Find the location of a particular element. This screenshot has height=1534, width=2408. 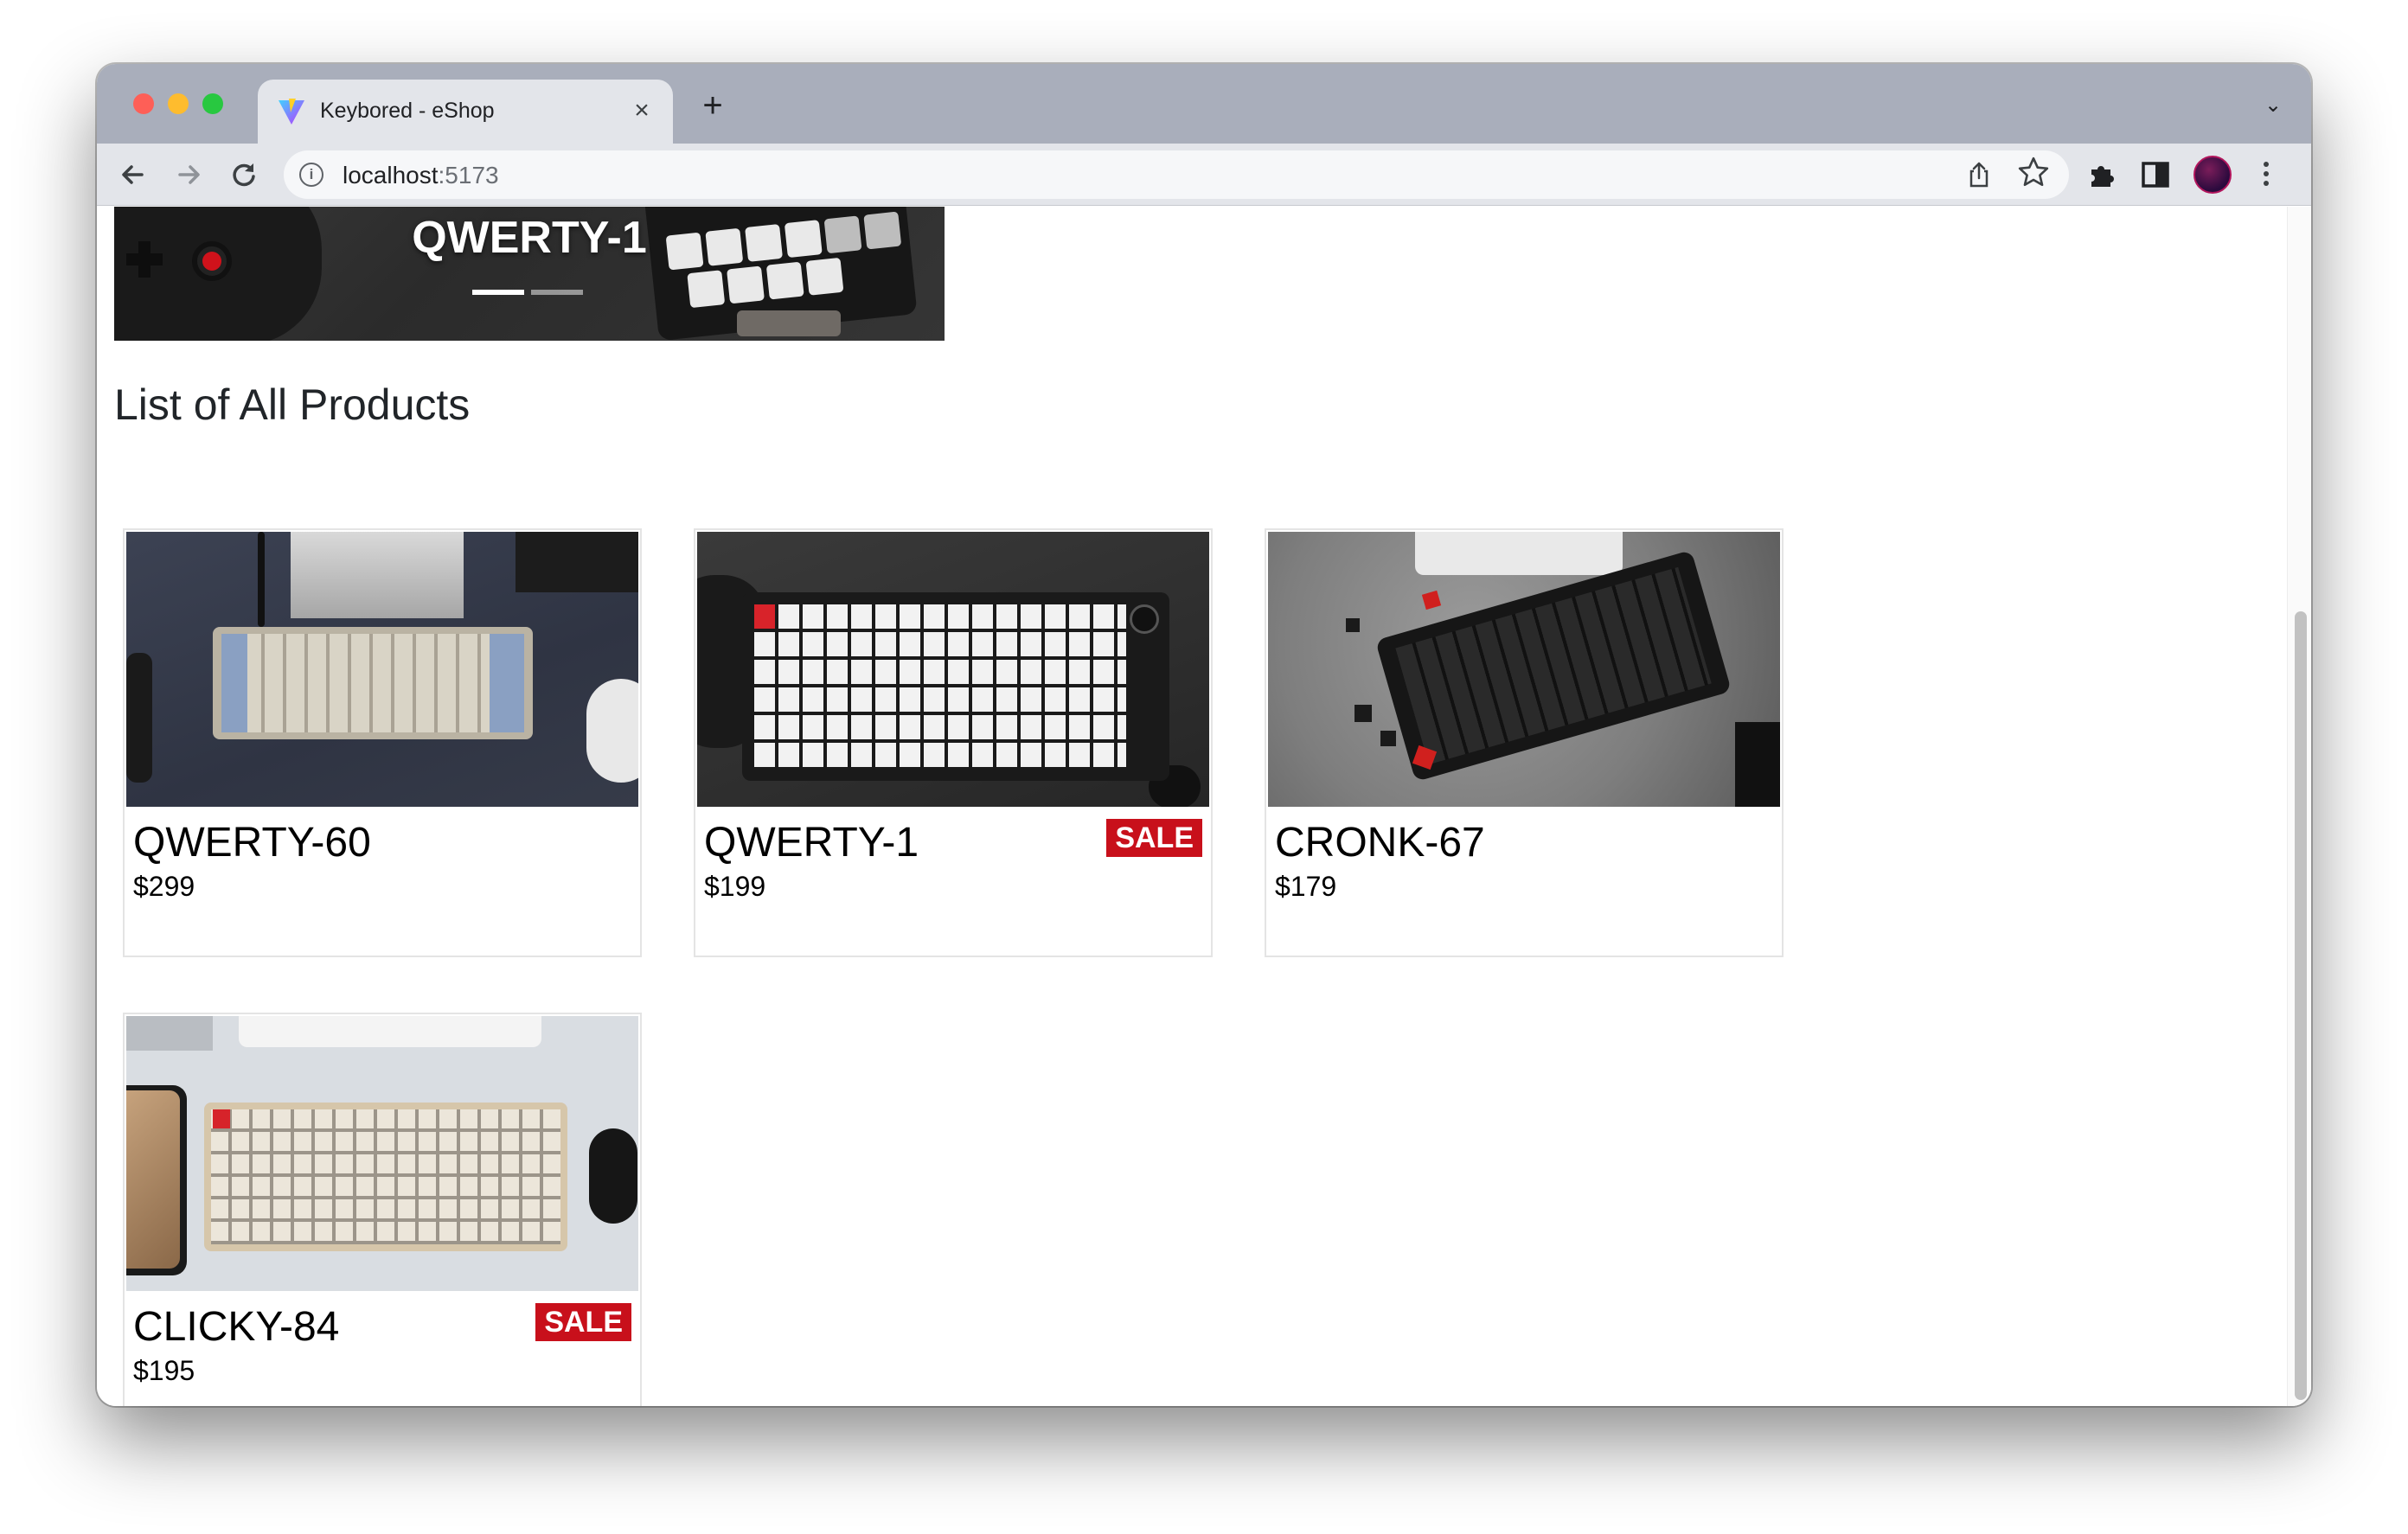

url-text: localhost:5173 is located at coordinates (421, 175).